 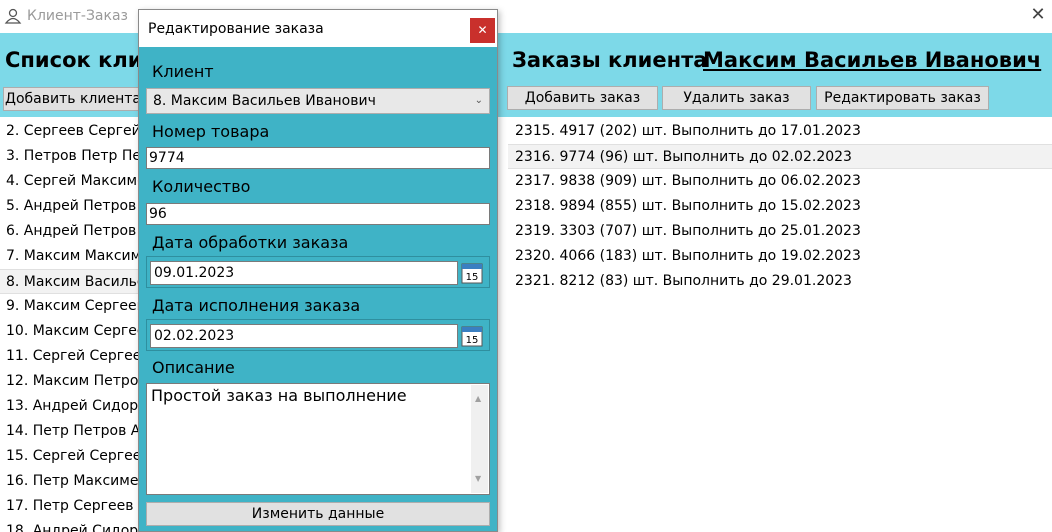 I want to click on client-list-item: 16. Петр Максимен, so click(x=70, y=481).